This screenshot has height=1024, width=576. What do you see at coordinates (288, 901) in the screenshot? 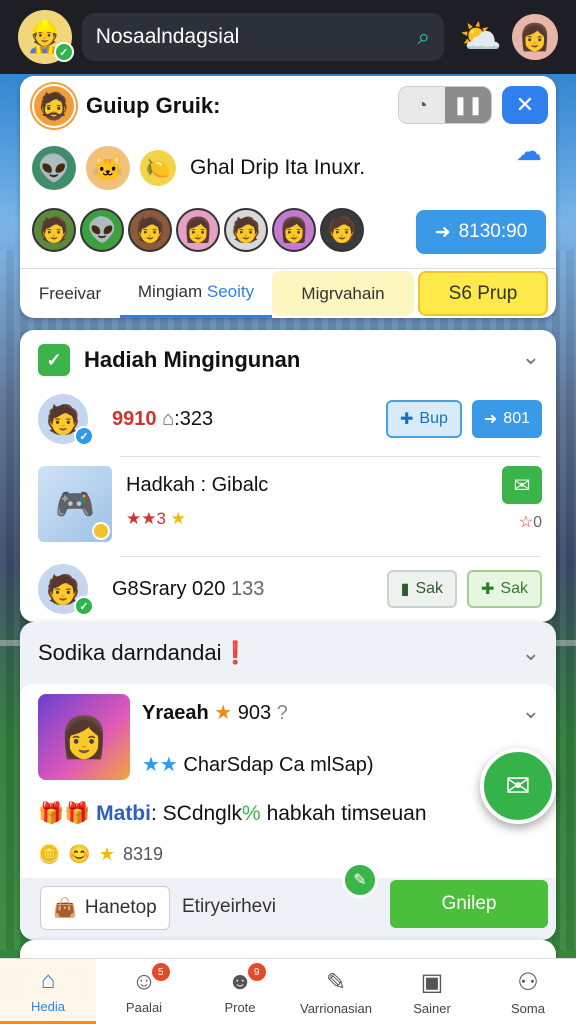
I see `promo-actions: 👜 Hanetop Etiryeirhevi ✎ Gnilep` at bounding box center [288, 901].